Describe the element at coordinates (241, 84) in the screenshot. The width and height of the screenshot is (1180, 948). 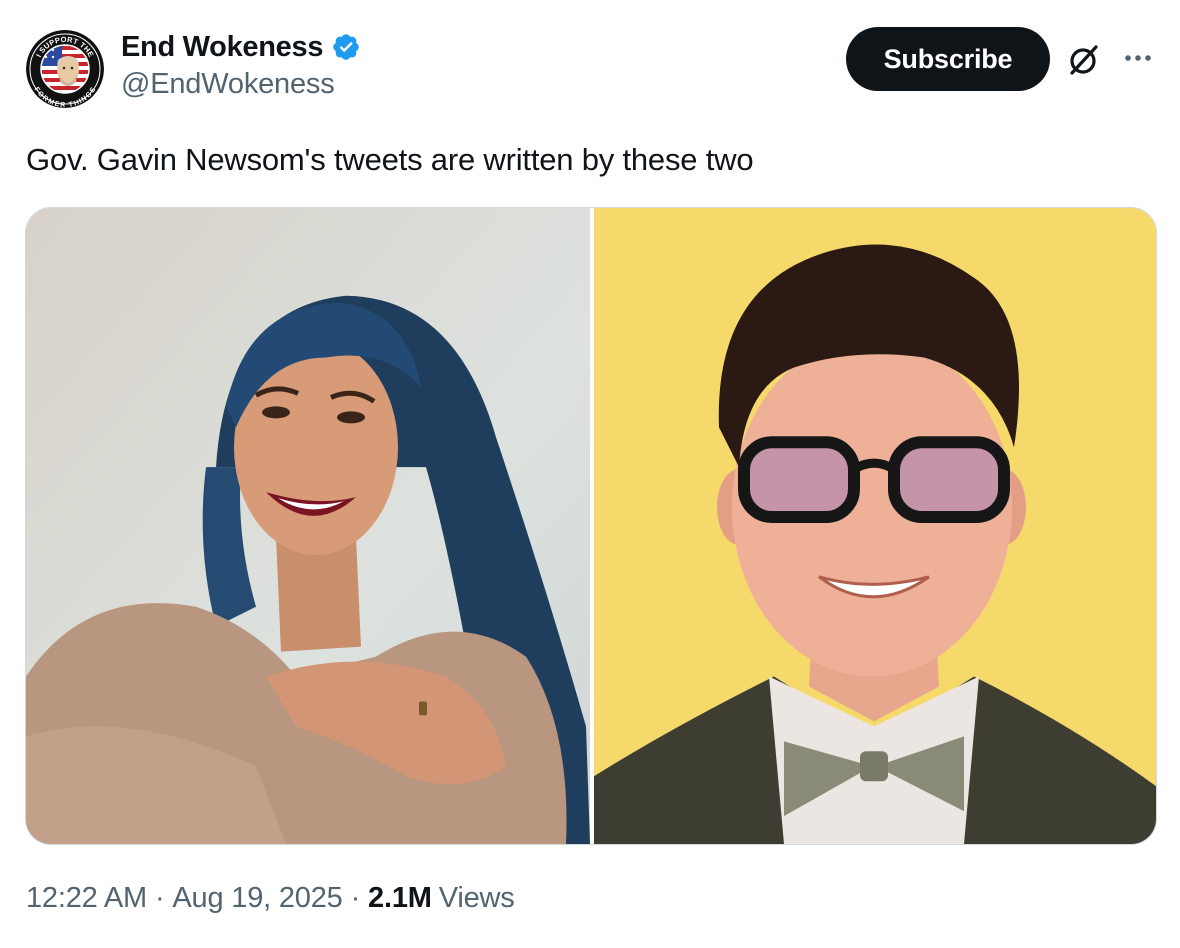
I see `author-handle: @EndWokeness` at that location.